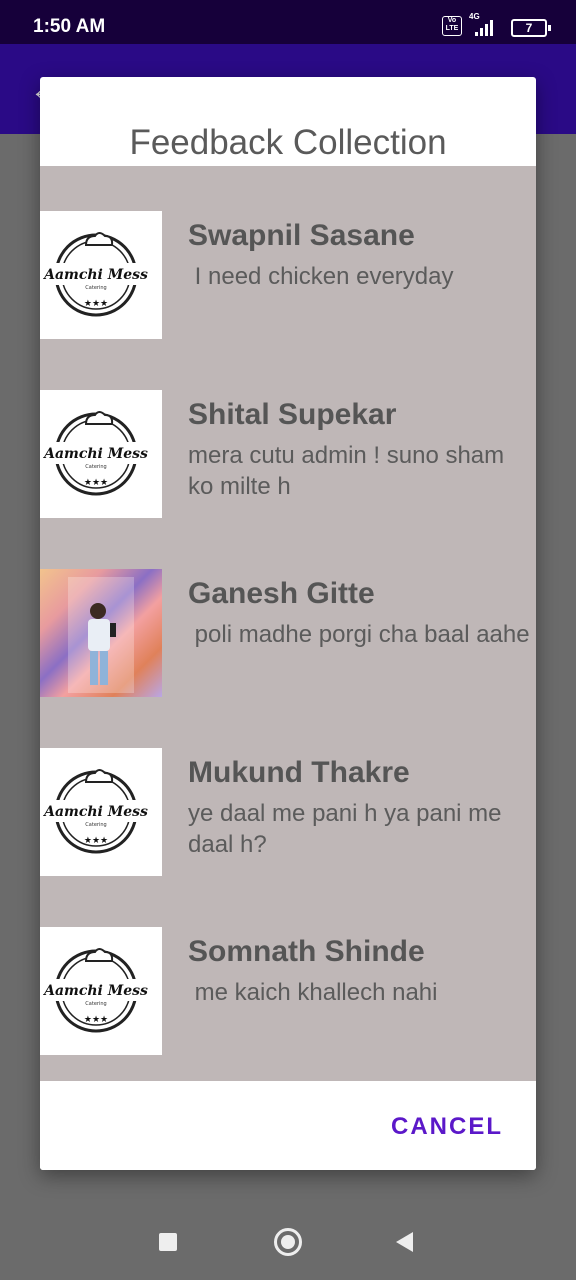 Image resolution: width=576 pixels, height=1280 pixels. Describe the element at coordinates (101, 633) in the screenshot. I see `user-photo-icon` at that location.